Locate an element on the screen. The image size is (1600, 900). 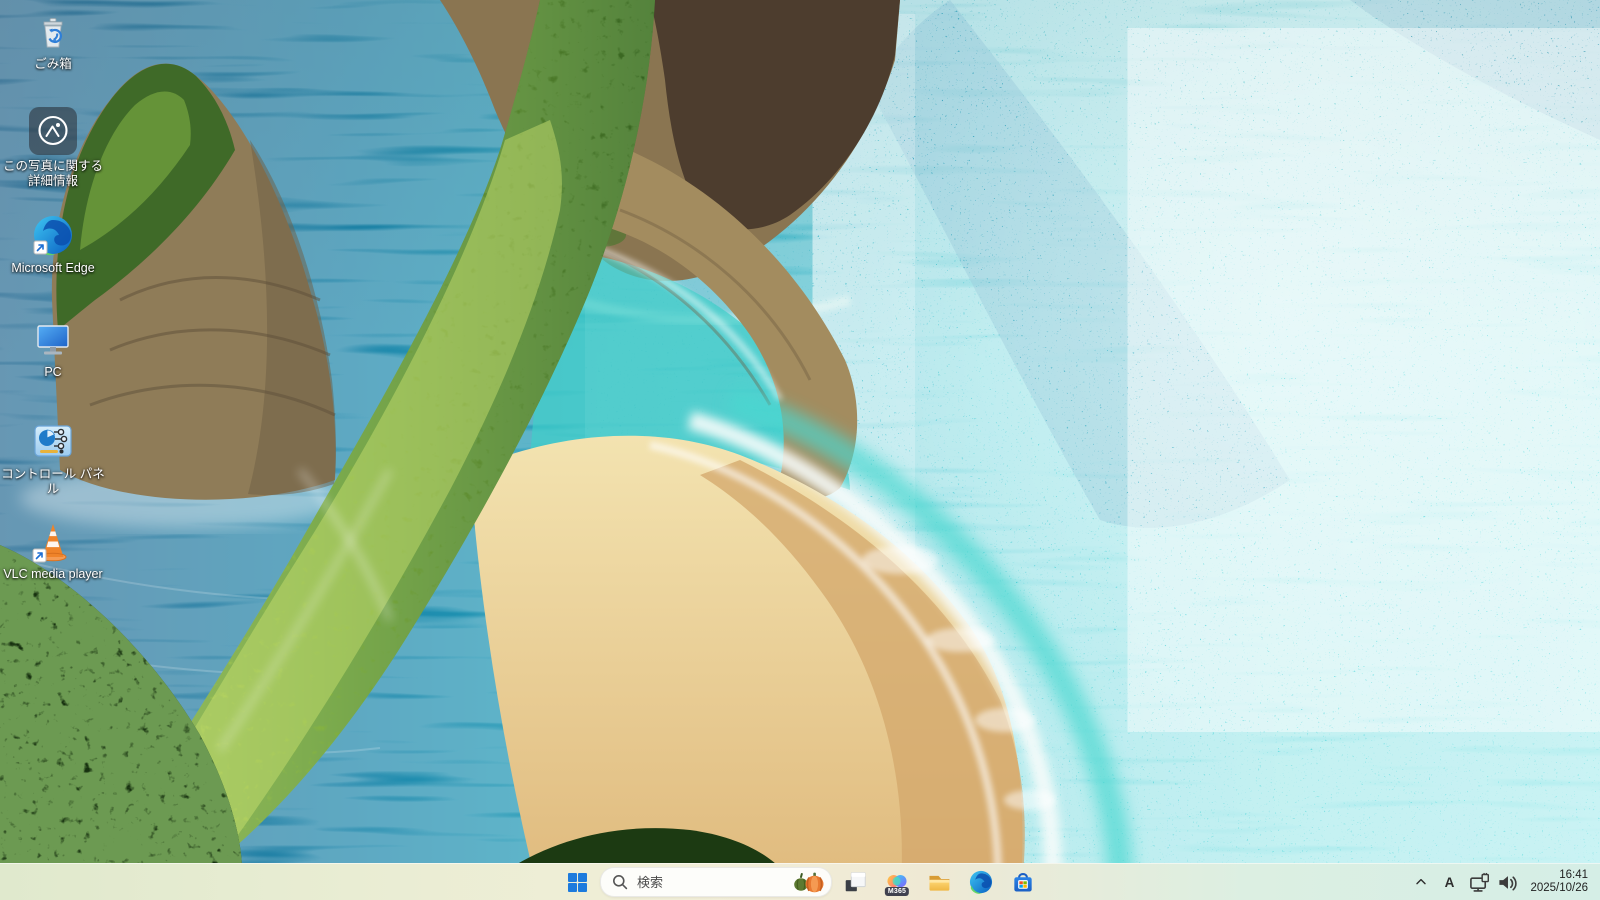
windows-logo-icon is located at coordinates (577, 882).